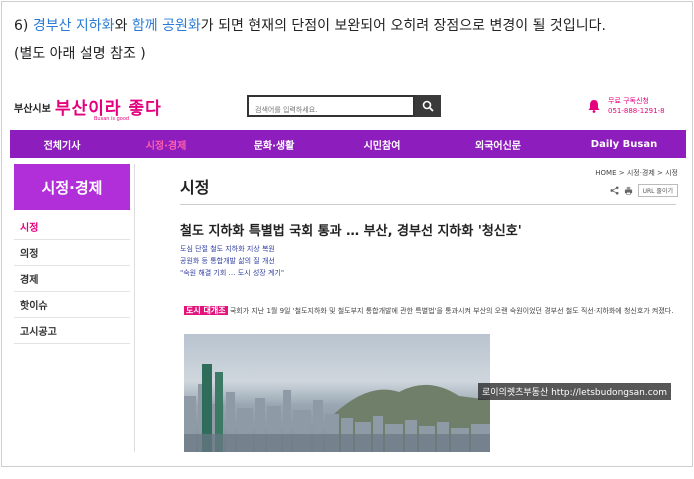 The image size is (694, 479). Describe the element at coordinates (594, 106) in the screenshot. I see `bell-icon` at that location.